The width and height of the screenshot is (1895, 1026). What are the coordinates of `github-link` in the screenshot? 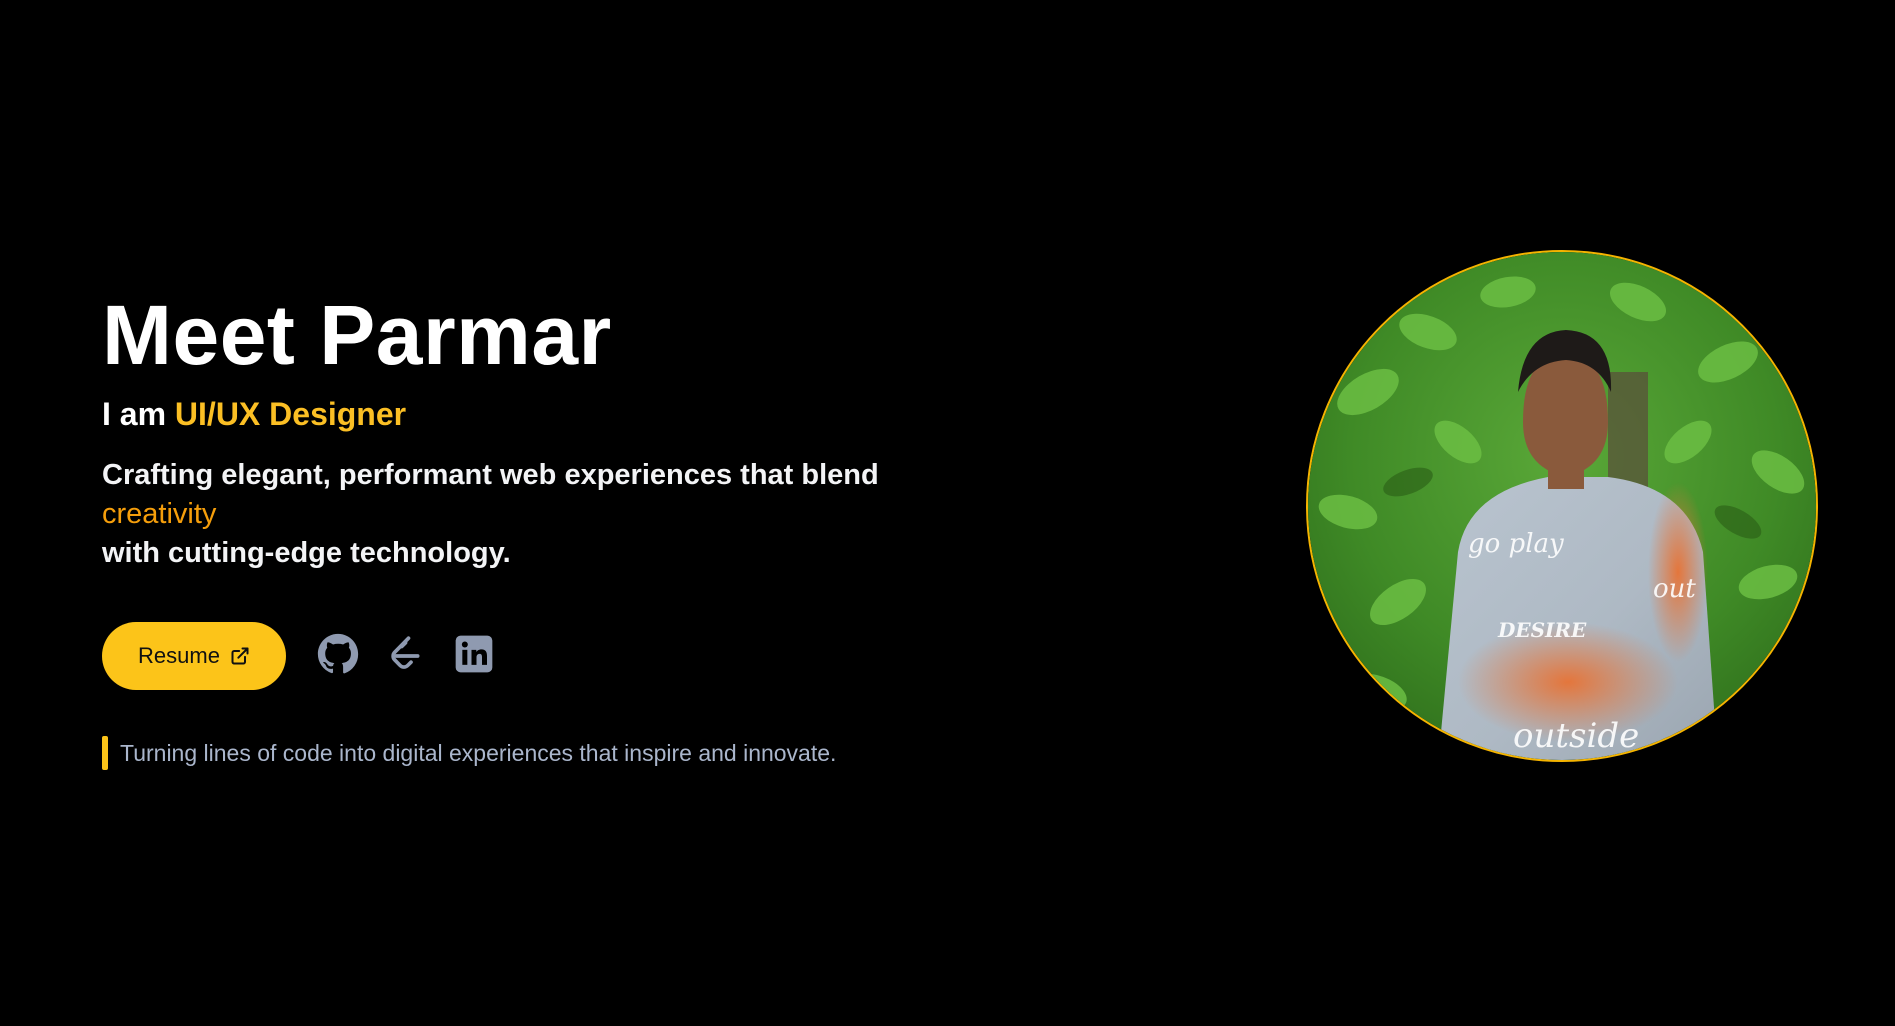 It's located at (338, 656).